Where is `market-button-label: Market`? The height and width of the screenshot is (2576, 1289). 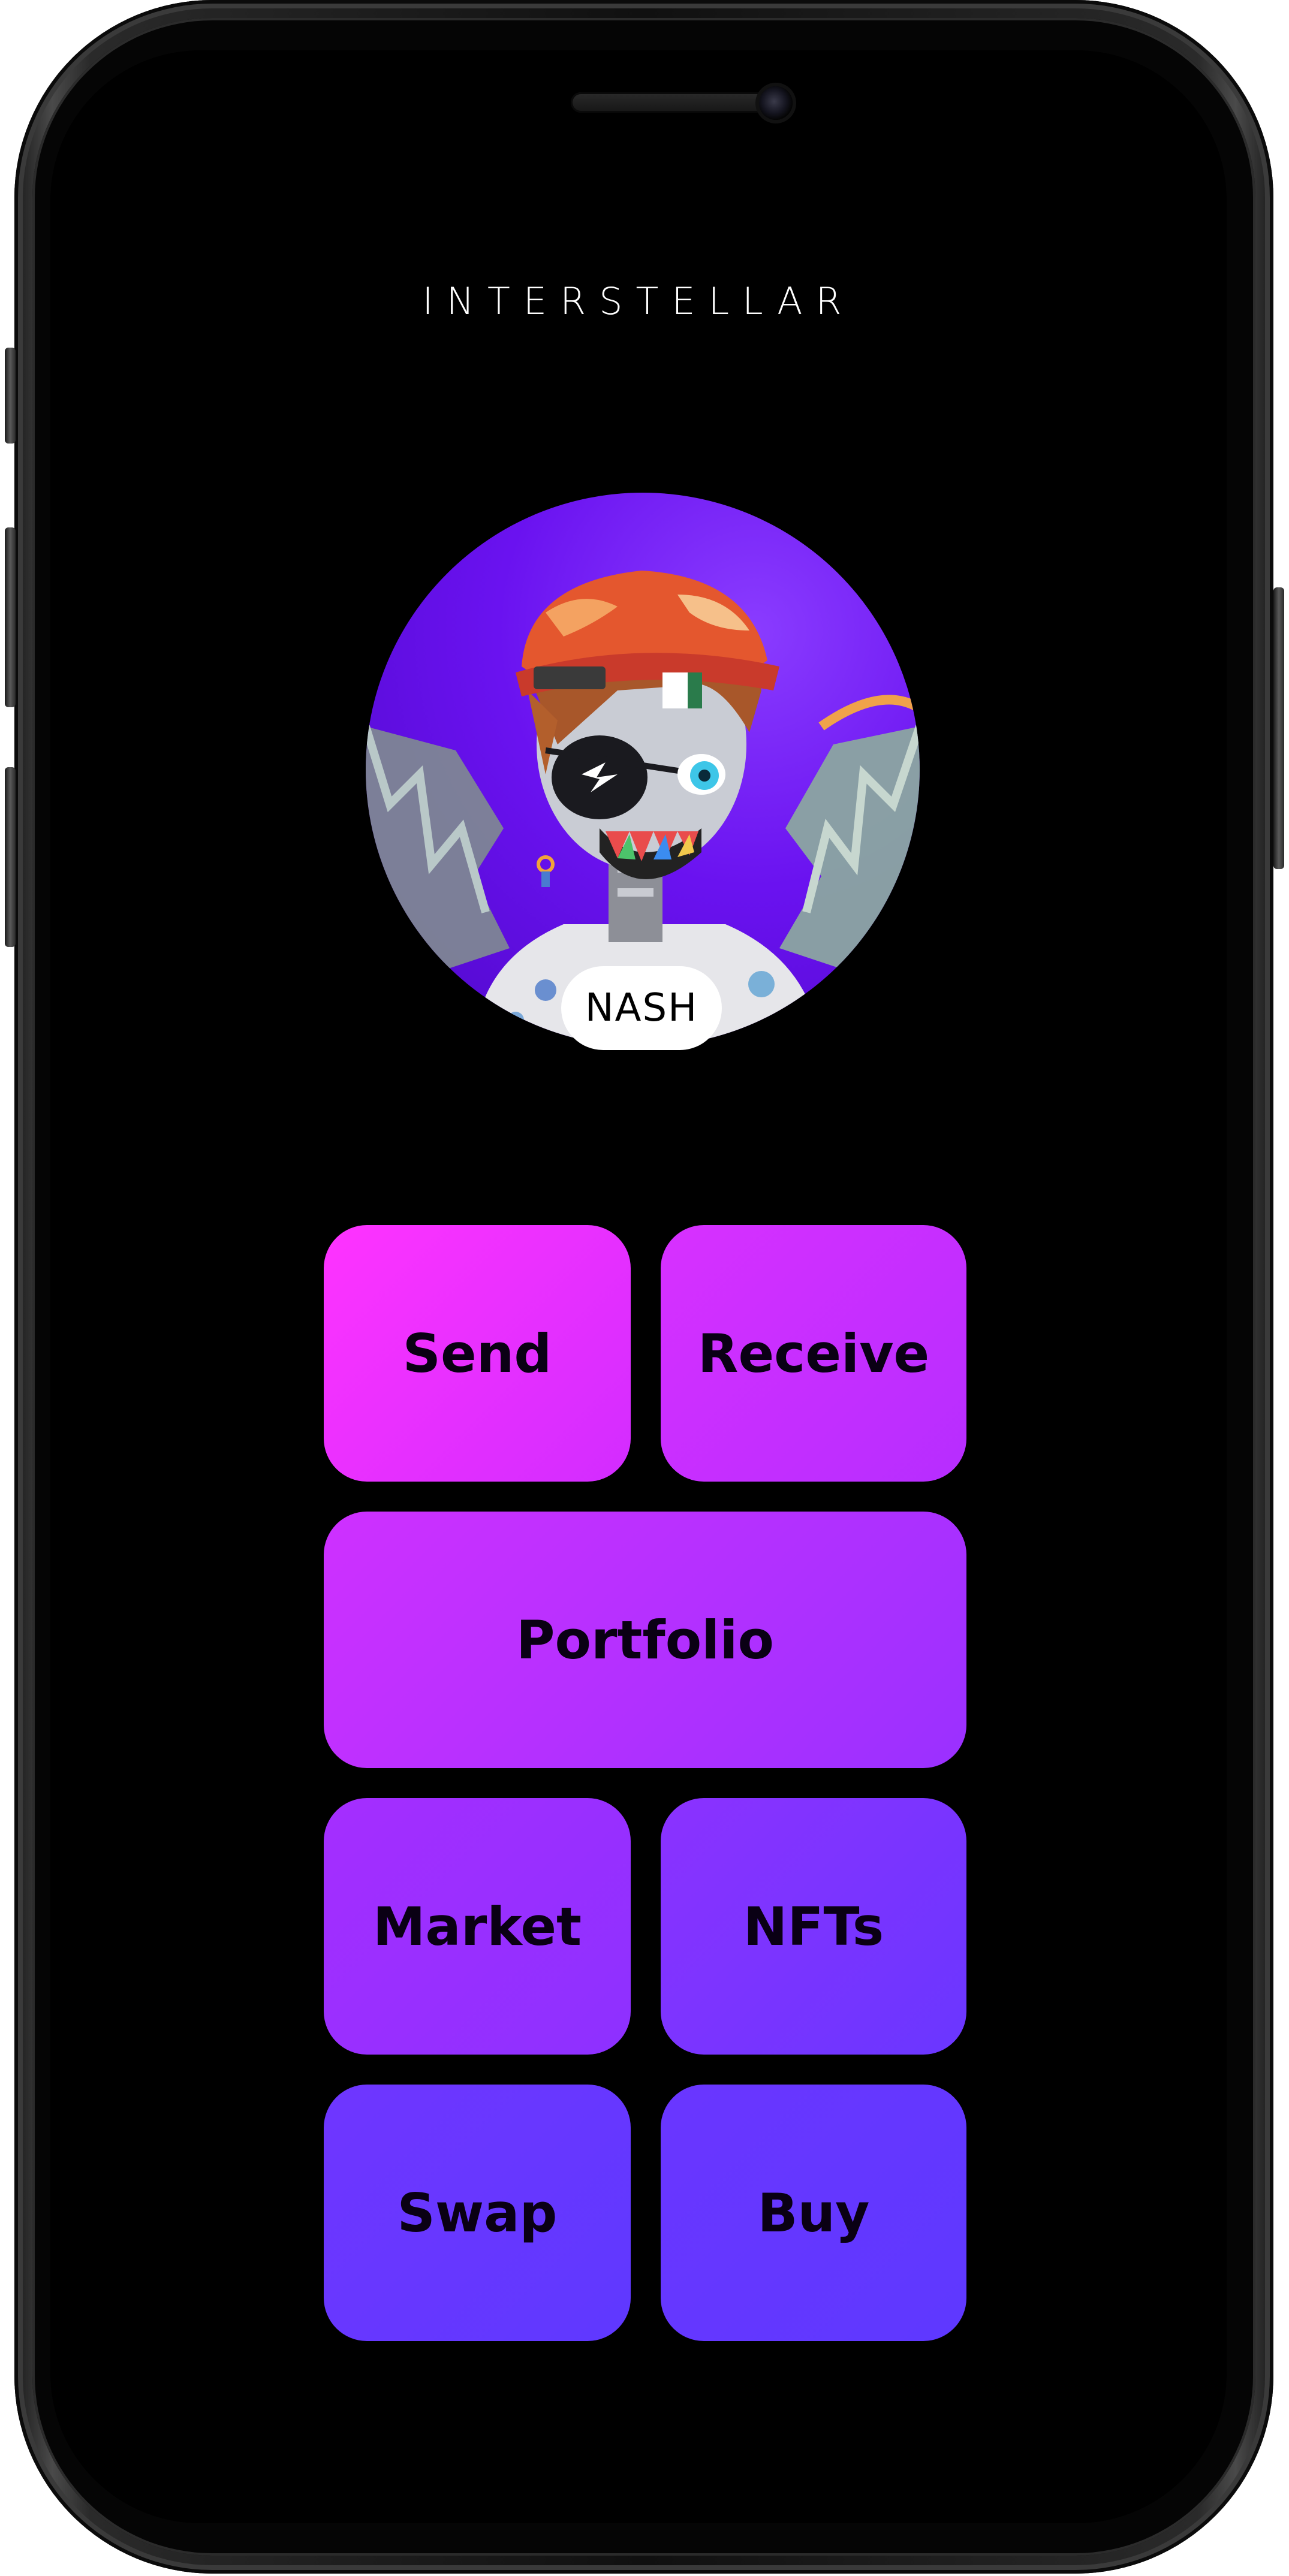 market-button-label: Market is located at coordinates (477, 1926).